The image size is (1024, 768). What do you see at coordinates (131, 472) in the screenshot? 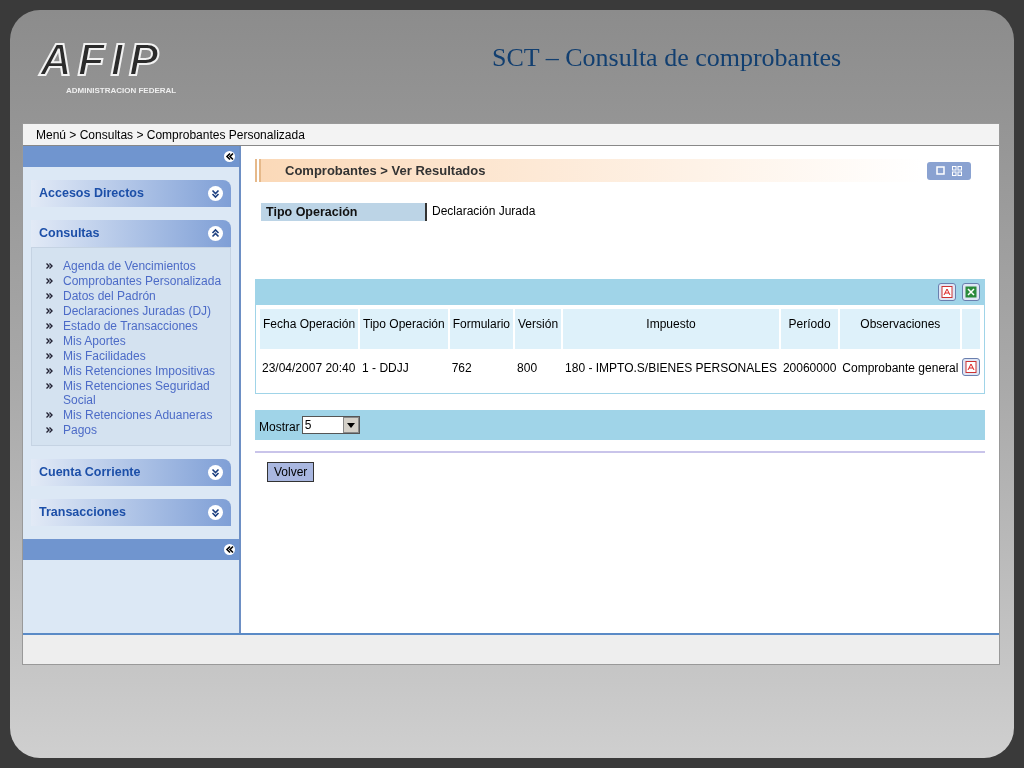
I see `sidebar-section-header: Cuenta Corriente` at bounding box center [131, 472].